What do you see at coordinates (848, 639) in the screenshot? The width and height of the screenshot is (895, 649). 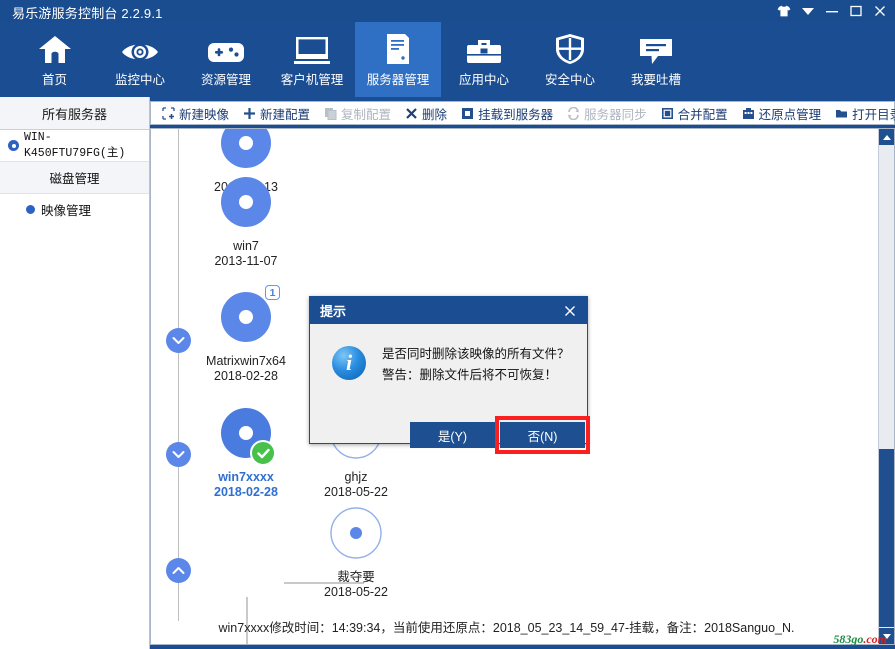 I see `watermark-part1: 583go` at bounding box center [848, 639].